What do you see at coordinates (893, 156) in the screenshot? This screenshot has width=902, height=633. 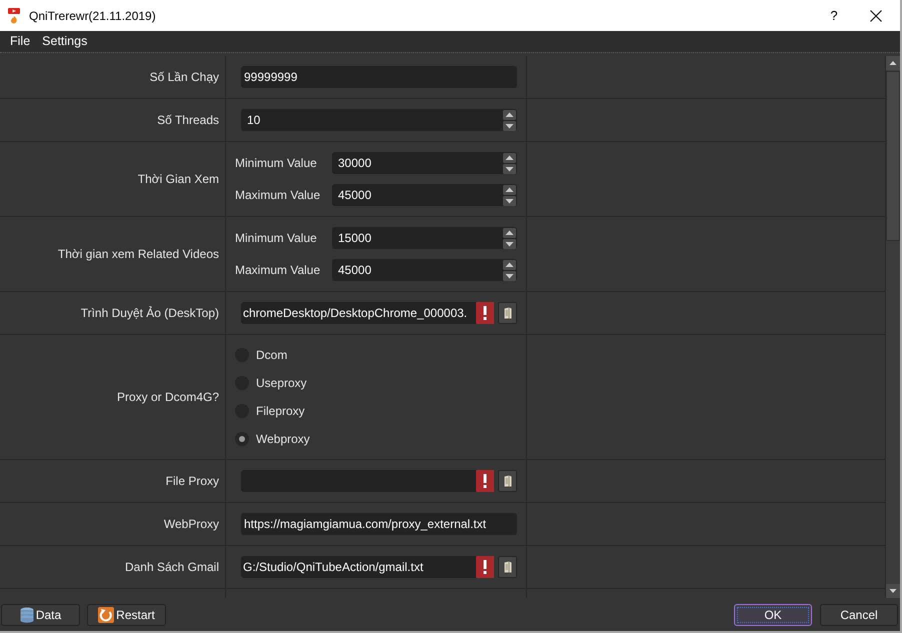 I see `scrollbar-thumb` at bounding box center [893, 156].